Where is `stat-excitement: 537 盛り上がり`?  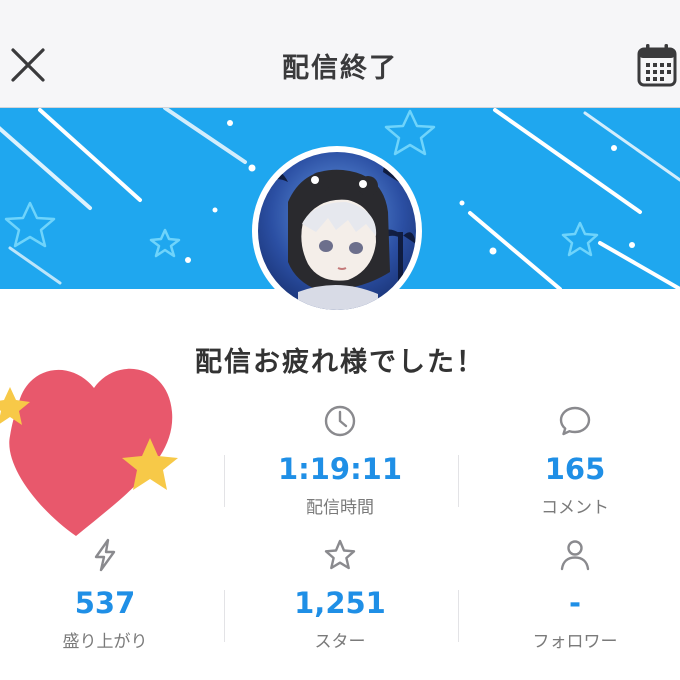 stat-excitement: 537 盛り上がり is located at coordinates (109, 603).